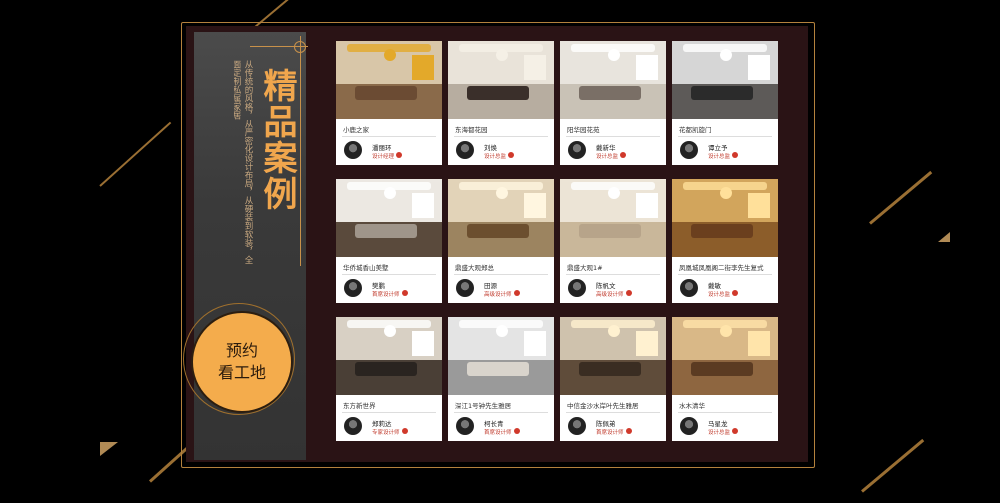  I want to click on designer-name: 郑莉达, so click(382, 424).